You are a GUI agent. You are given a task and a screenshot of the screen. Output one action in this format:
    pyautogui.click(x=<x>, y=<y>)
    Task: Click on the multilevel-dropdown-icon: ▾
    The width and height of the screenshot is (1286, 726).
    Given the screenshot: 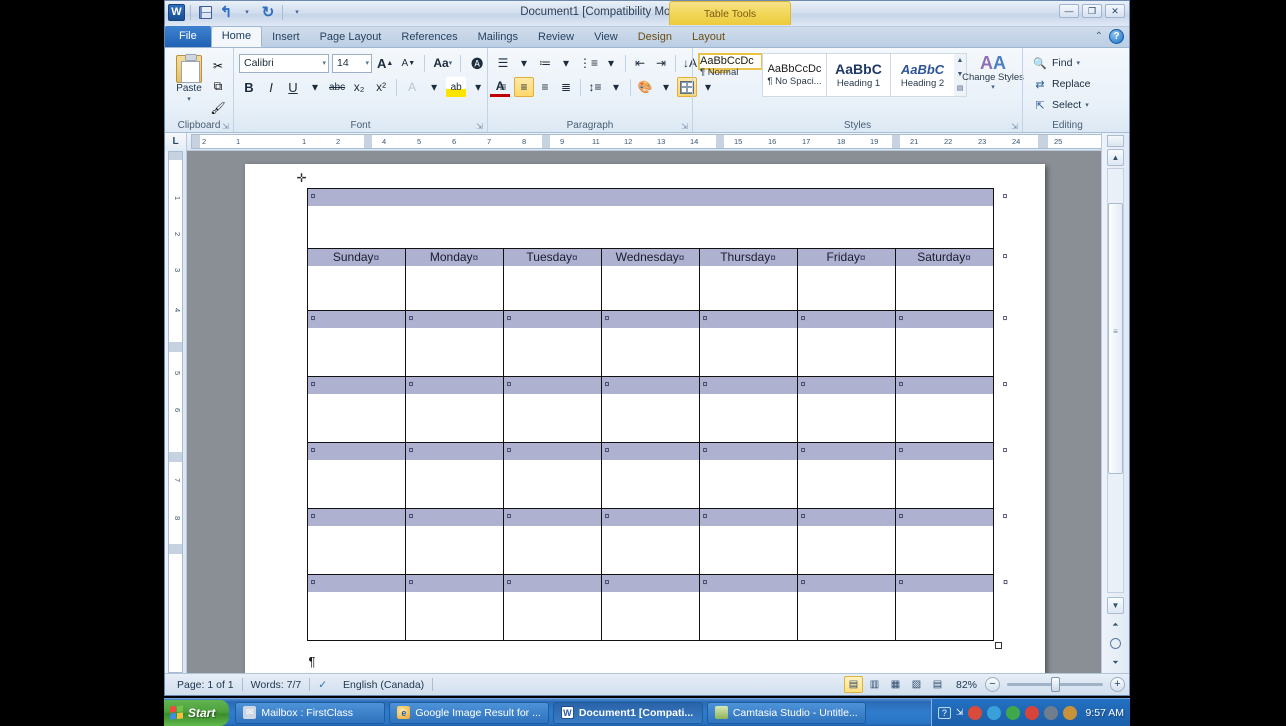 What is the action you would take?
    pyautogui.click(x=611, y=63)
    